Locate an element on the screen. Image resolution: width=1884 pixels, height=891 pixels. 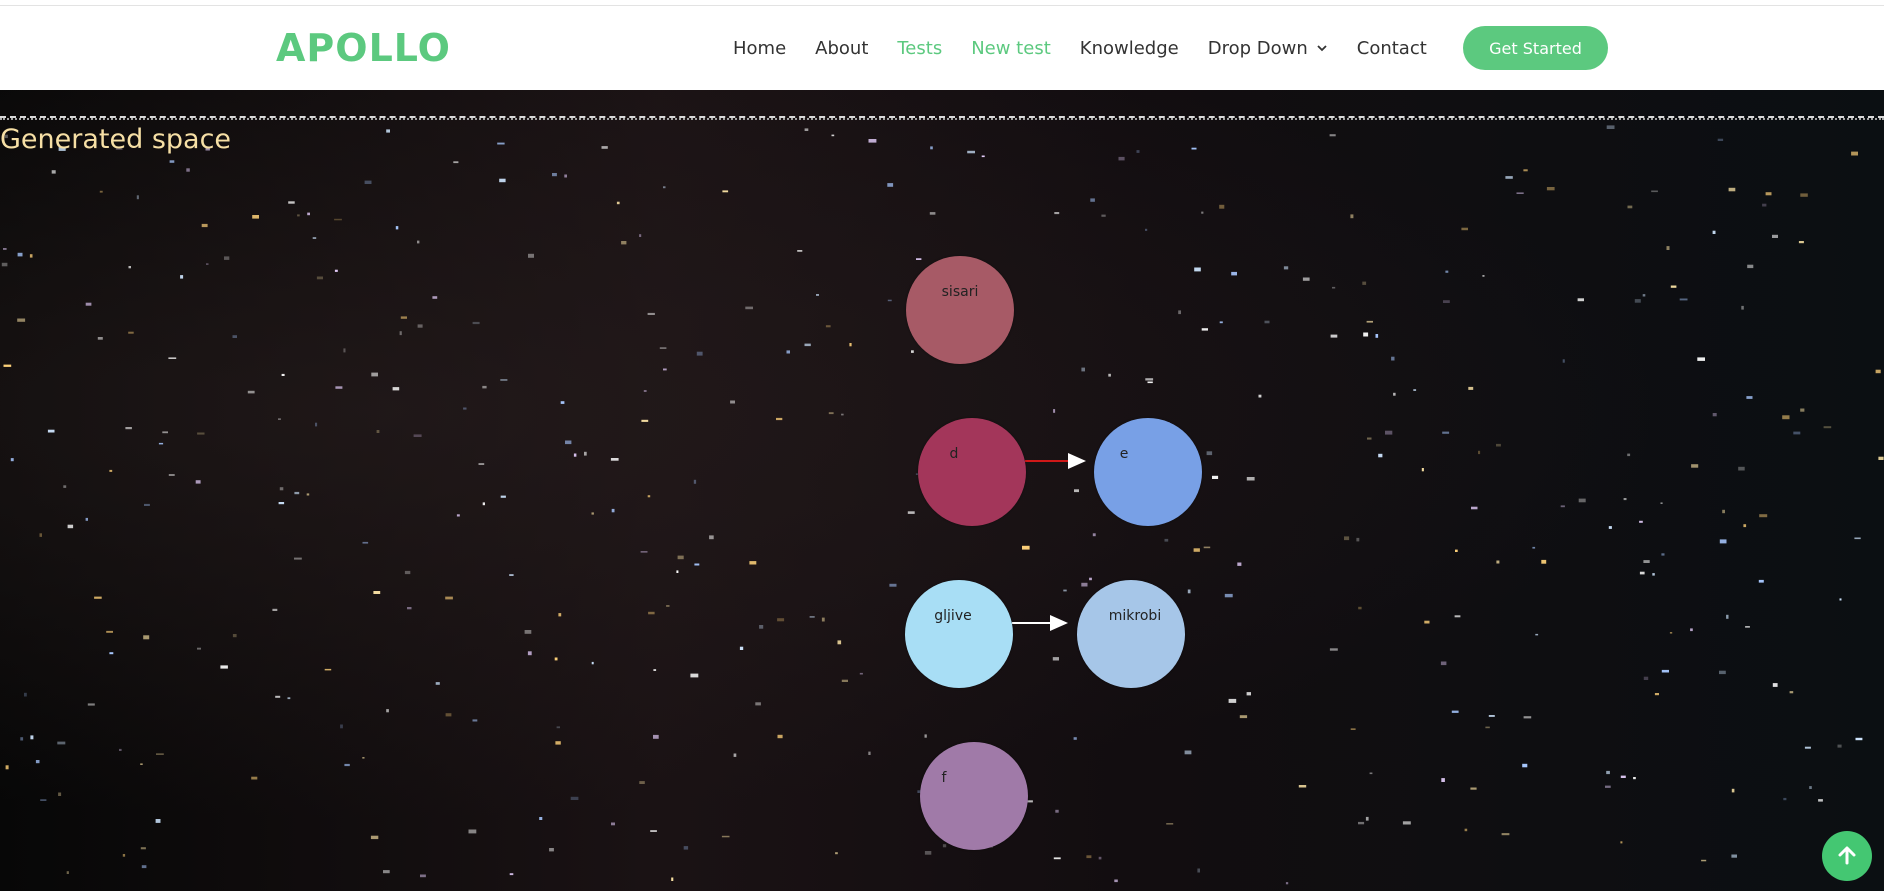
nav-drop-down: Drop Down is located at coordinates (1268, 48).